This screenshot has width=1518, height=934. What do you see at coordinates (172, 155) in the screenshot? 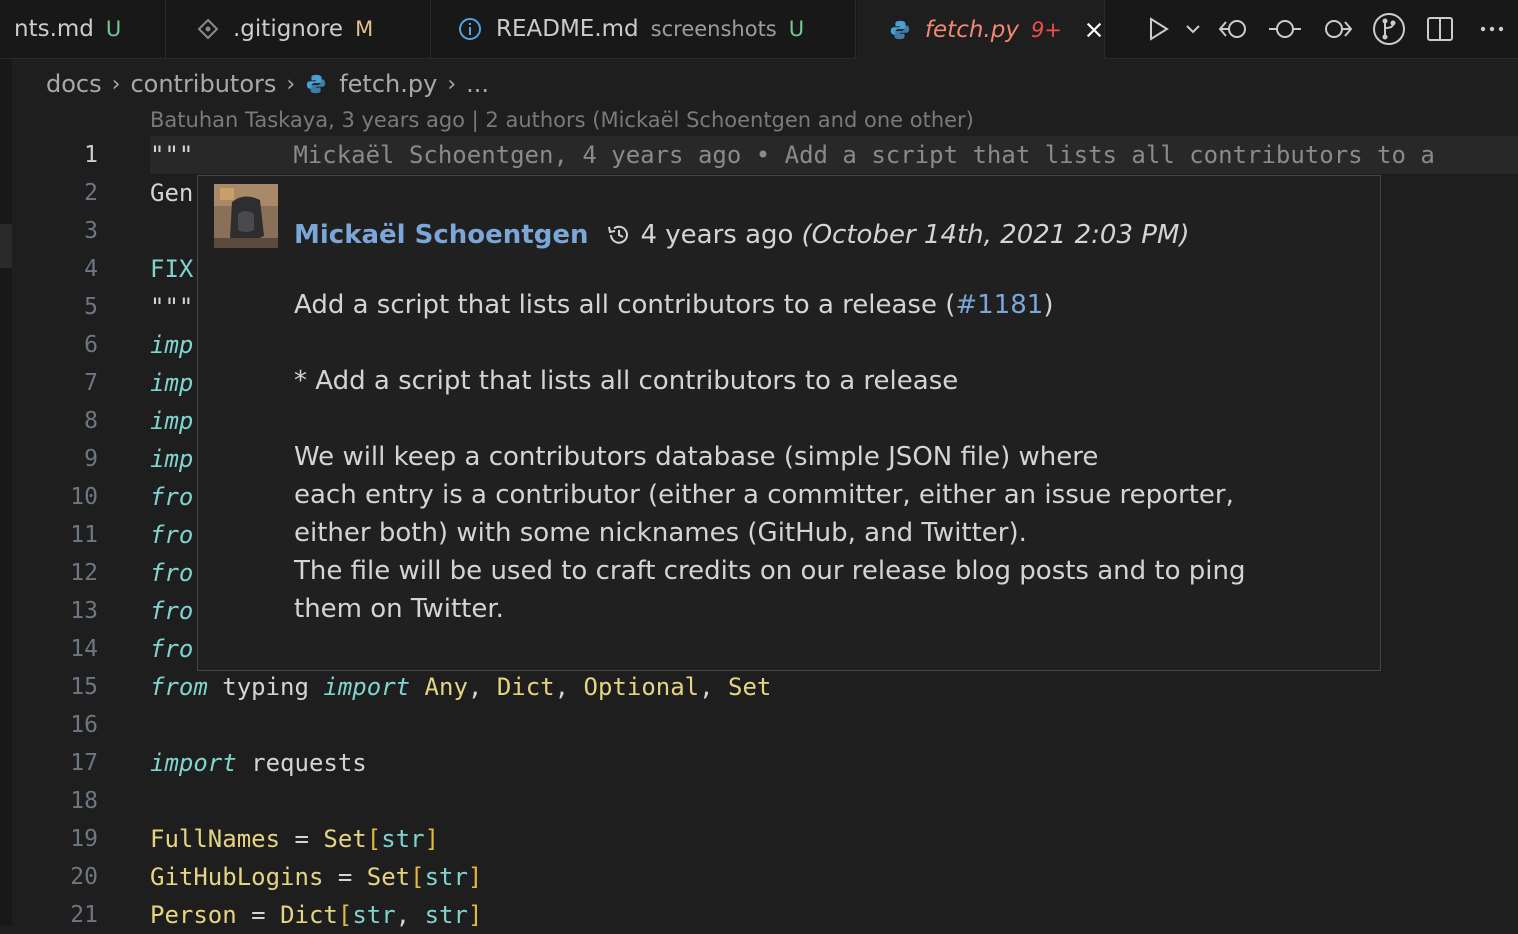
I see `docstring-quote: """` at bounding box center [172, 155].